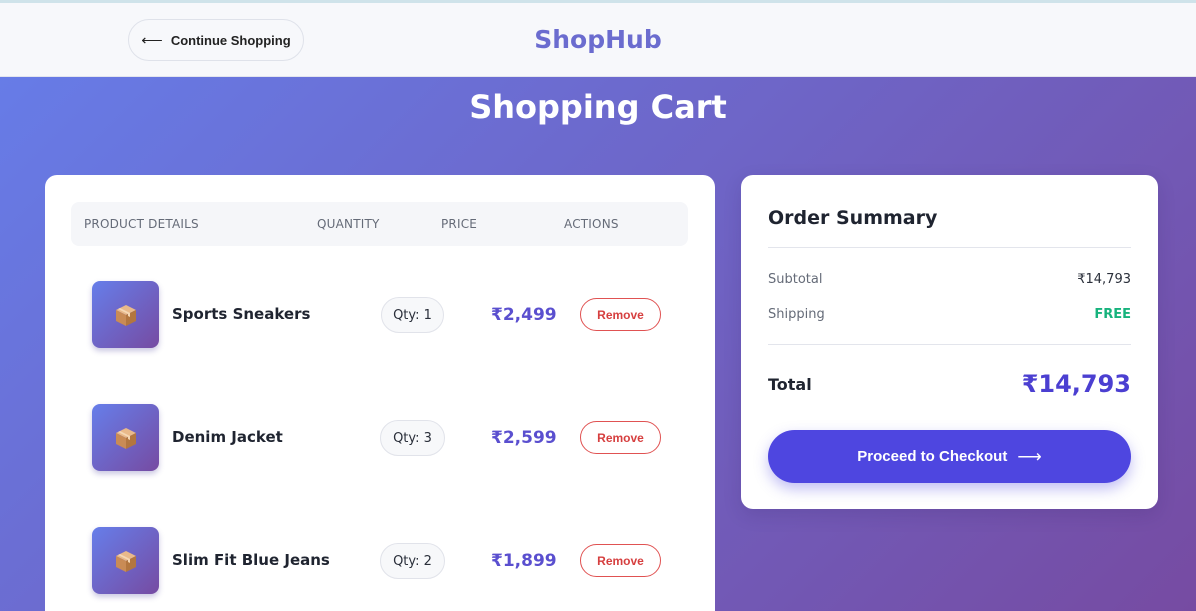 The image size is (1196, 611). I want to click on column-price: PRICE, so click(459, 224).